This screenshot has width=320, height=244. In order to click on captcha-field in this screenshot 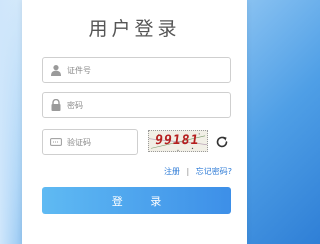, I will do `click(90, 142)`.